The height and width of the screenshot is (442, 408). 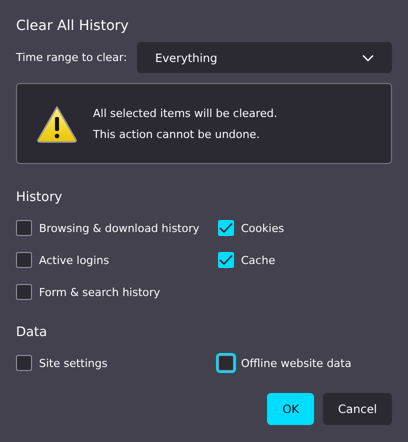 I want to click on time-range-dropdown: Everything, so click(x=264, y=57).